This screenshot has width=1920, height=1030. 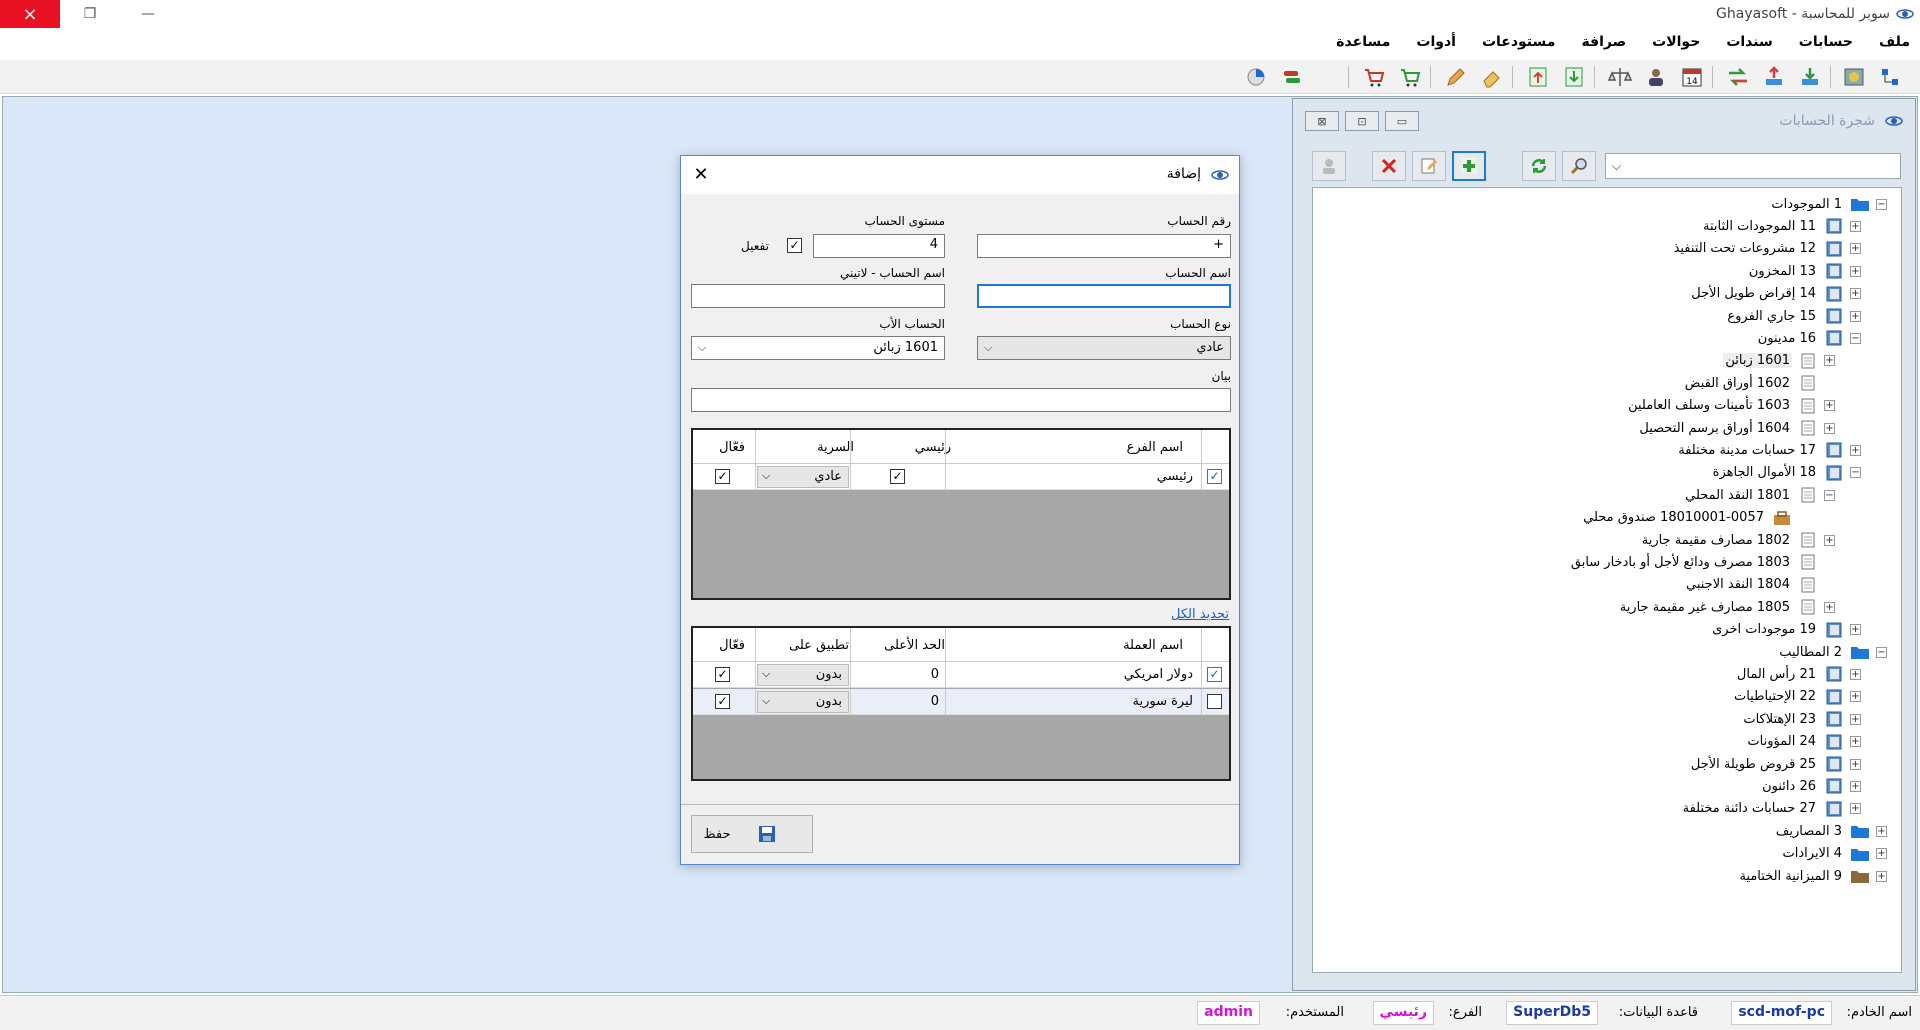 I want to click on tree-node: 18010001-0057 صندوق محلي, so click(x=1695, y=518).